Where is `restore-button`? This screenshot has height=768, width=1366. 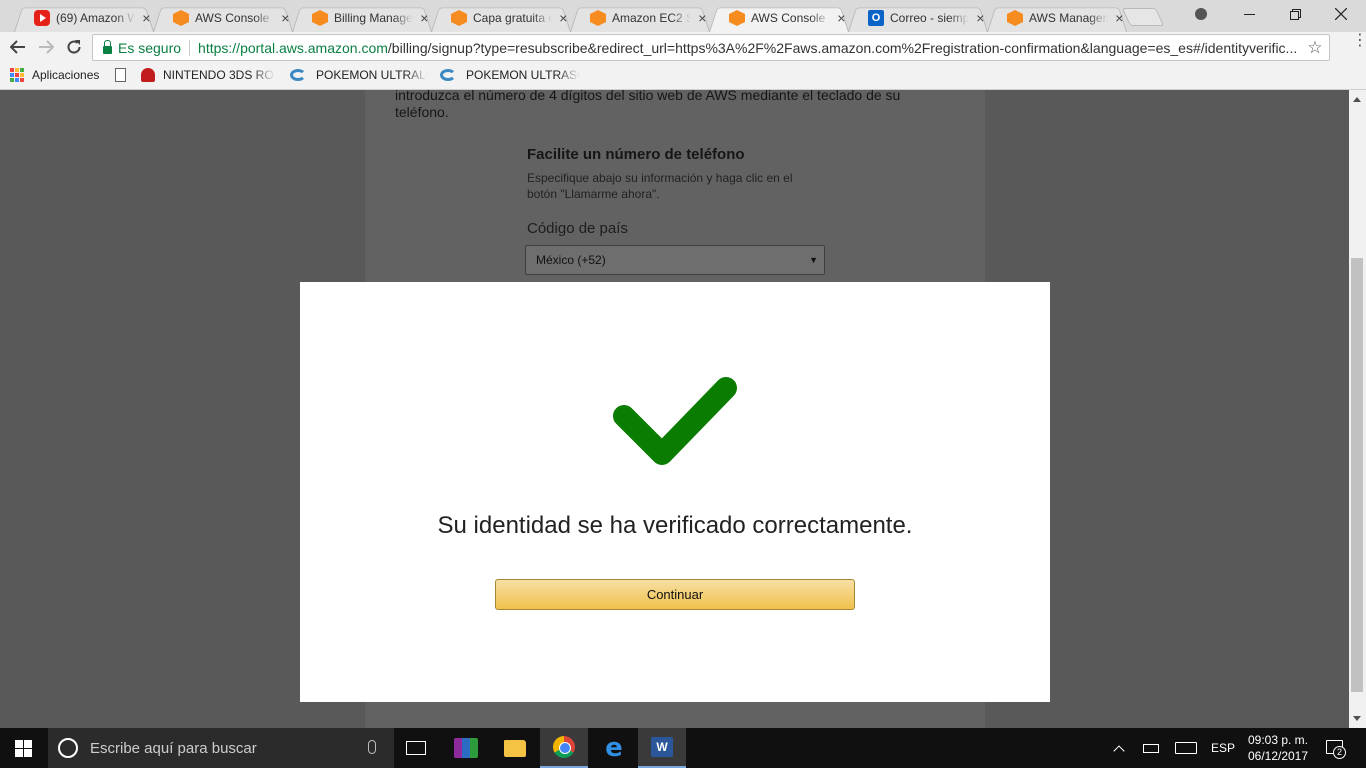
restore-button is located at coordinates (1295, 14).